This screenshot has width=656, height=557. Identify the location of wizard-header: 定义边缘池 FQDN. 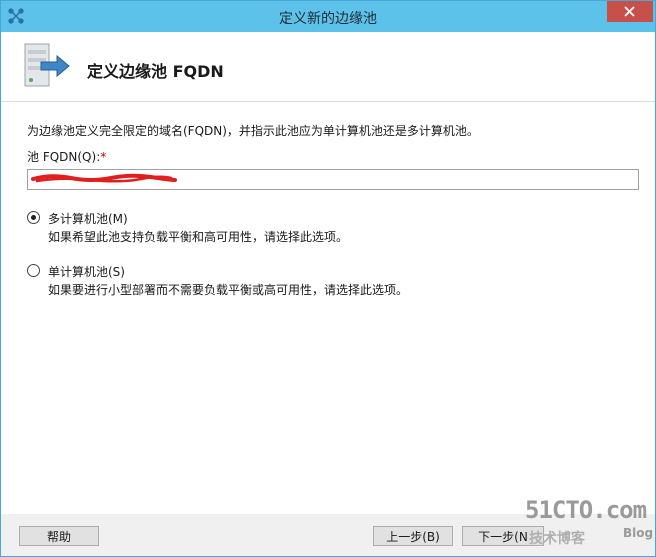
(328, 67).